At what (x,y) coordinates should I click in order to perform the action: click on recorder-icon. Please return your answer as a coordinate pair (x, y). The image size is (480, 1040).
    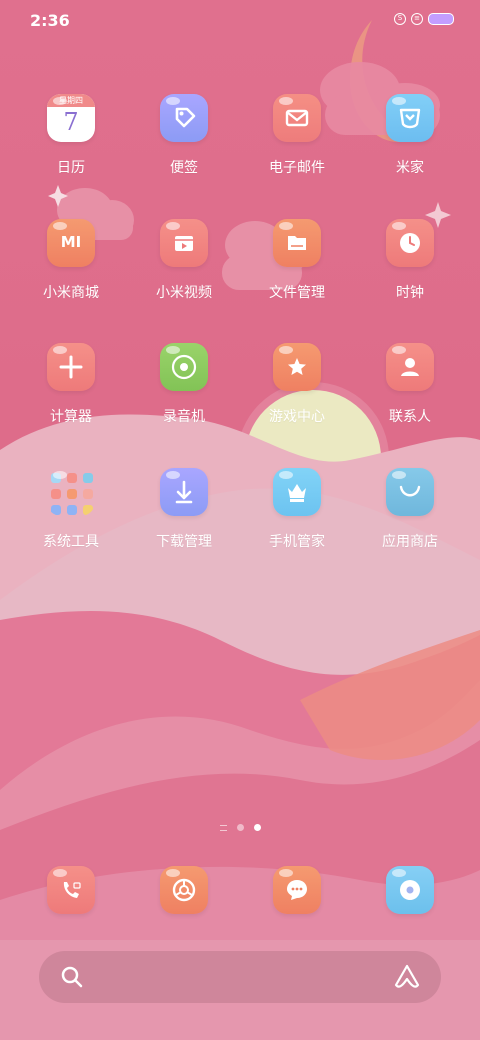
    Looking at the image, I should click on (184, 367).